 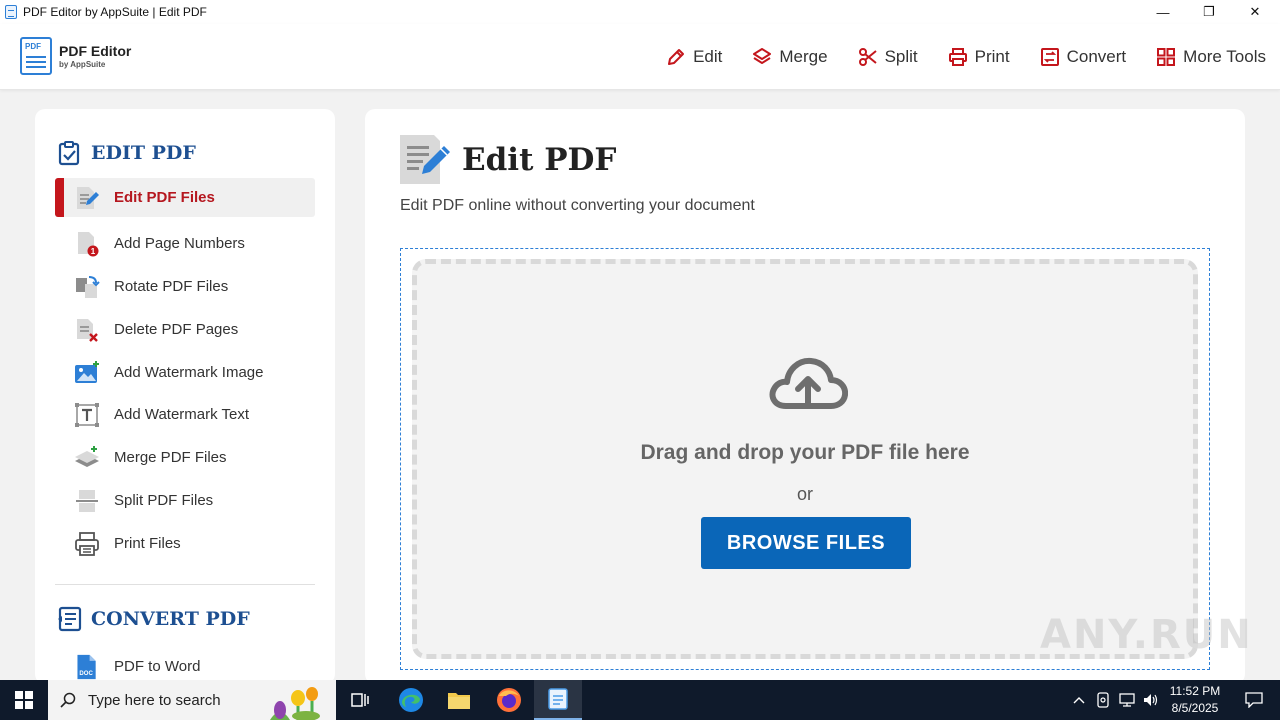 What do you see at coordinates (185, 543) in the screenshot?
I see `sidebar-item-print-files: Print Files` at bounding box center [185, 543].